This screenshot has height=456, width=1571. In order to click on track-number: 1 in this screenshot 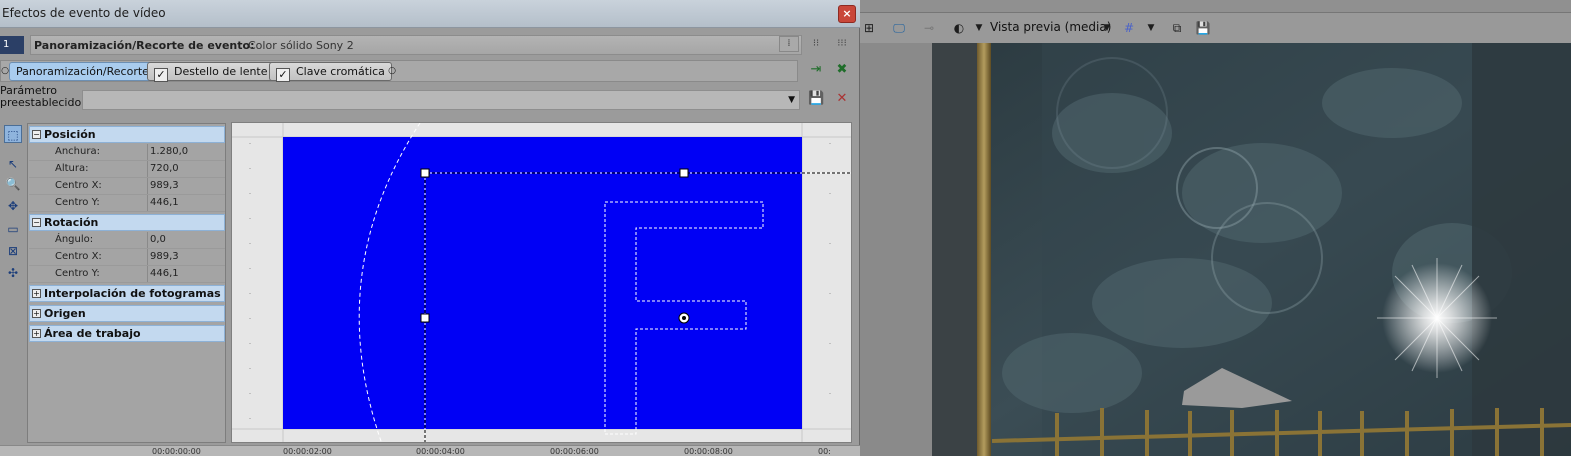, I will do `click(6, 44)`.